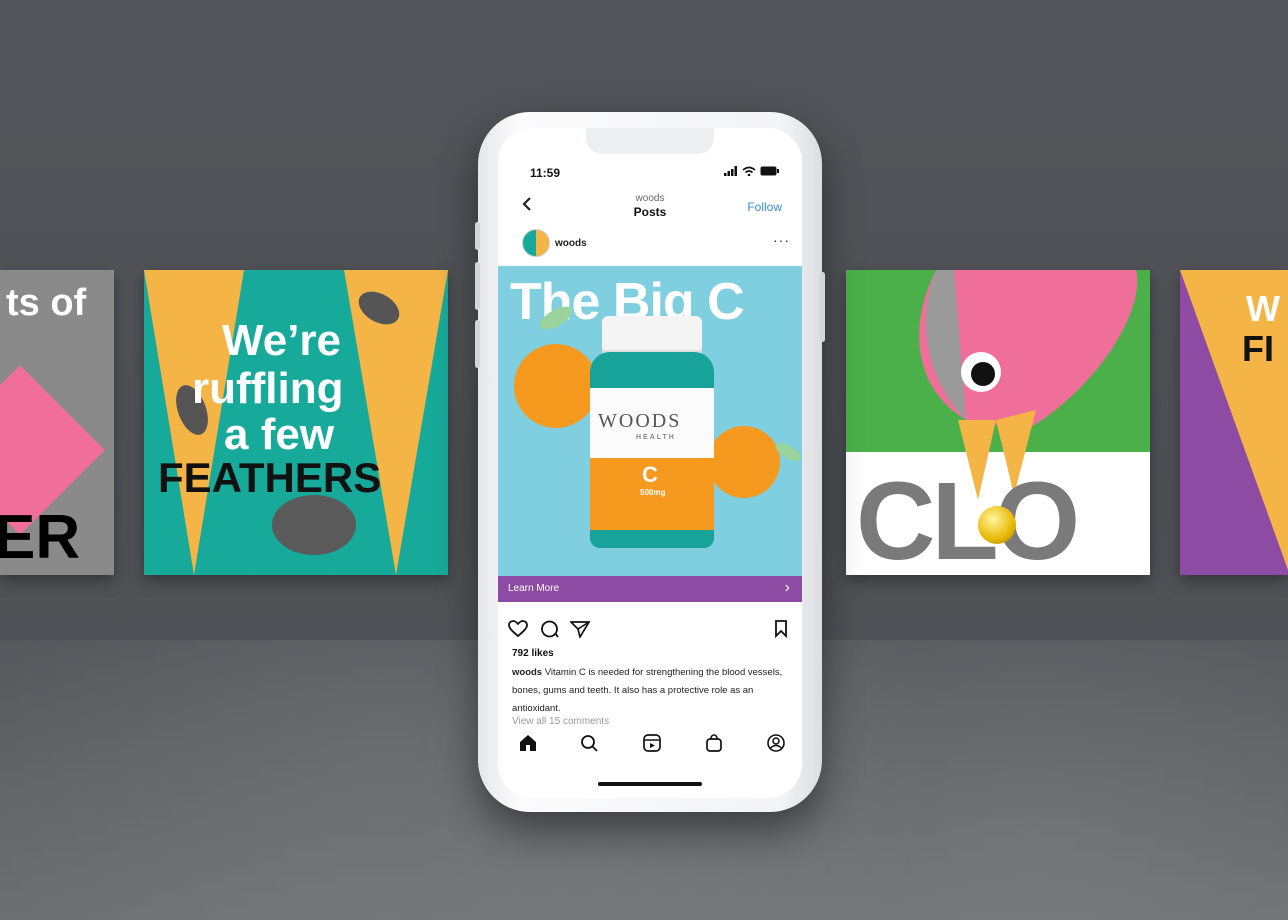 Image resolution: width=1288 pixels, height=920 pixels. What do you see at coordinates (282, 340) in the screenshot?
I see `headline-line-1: We’re` at bounding box center [282, 340].